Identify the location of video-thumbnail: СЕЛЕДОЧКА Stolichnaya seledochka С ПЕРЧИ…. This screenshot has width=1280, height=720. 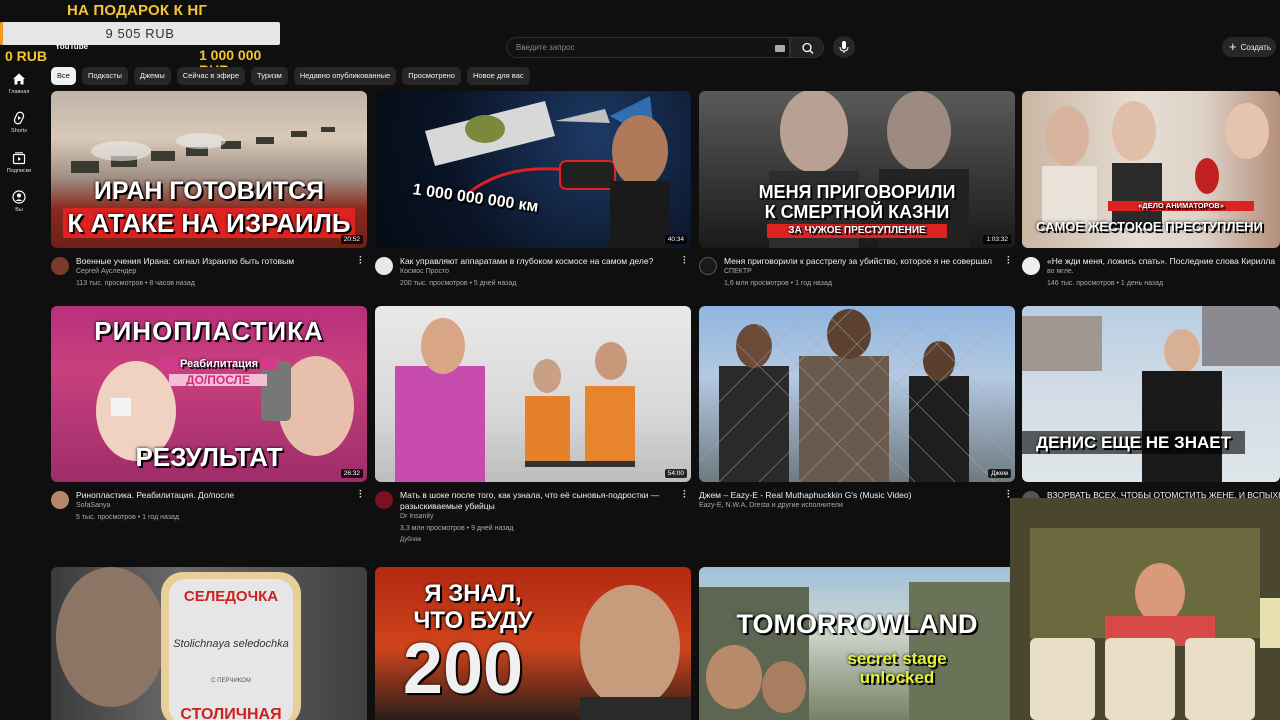
(209, 643).